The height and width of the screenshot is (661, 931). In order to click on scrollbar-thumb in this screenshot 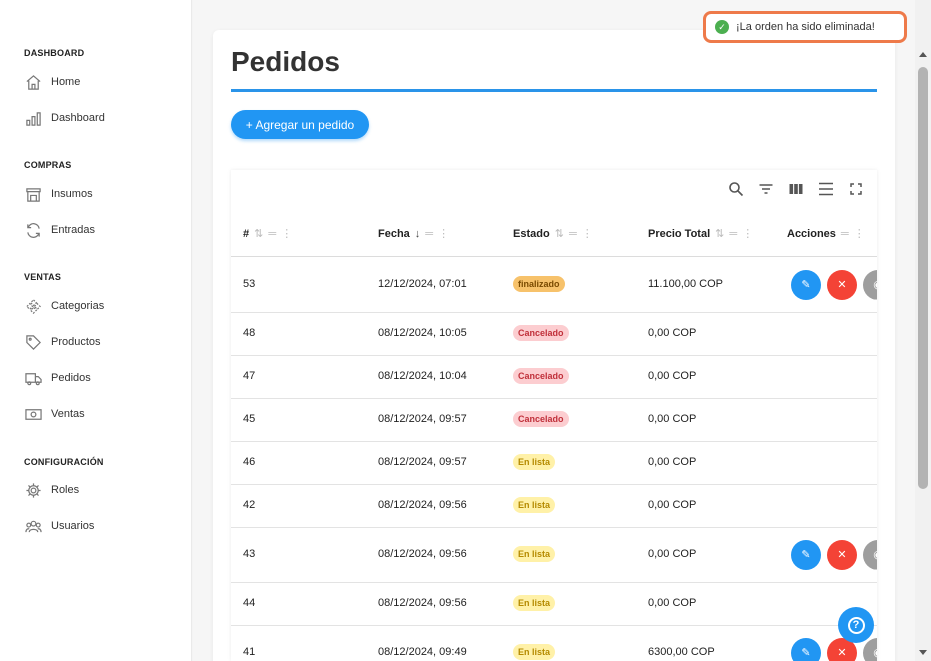, I will do `click(923, 278)`.